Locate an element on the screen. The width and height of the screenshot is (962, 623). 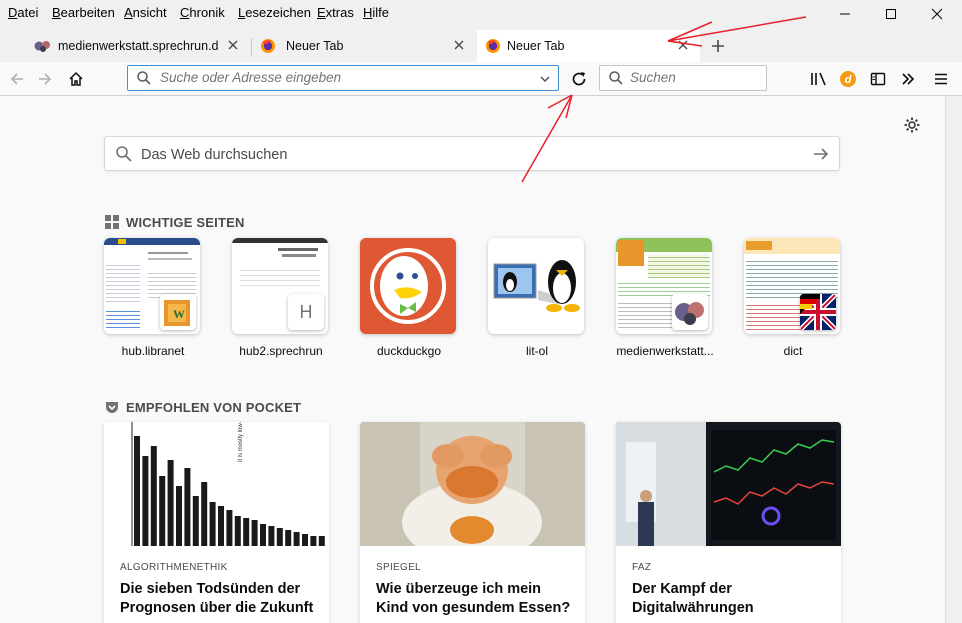
navigation-toolbar: d is located at coordinates (481, 79).